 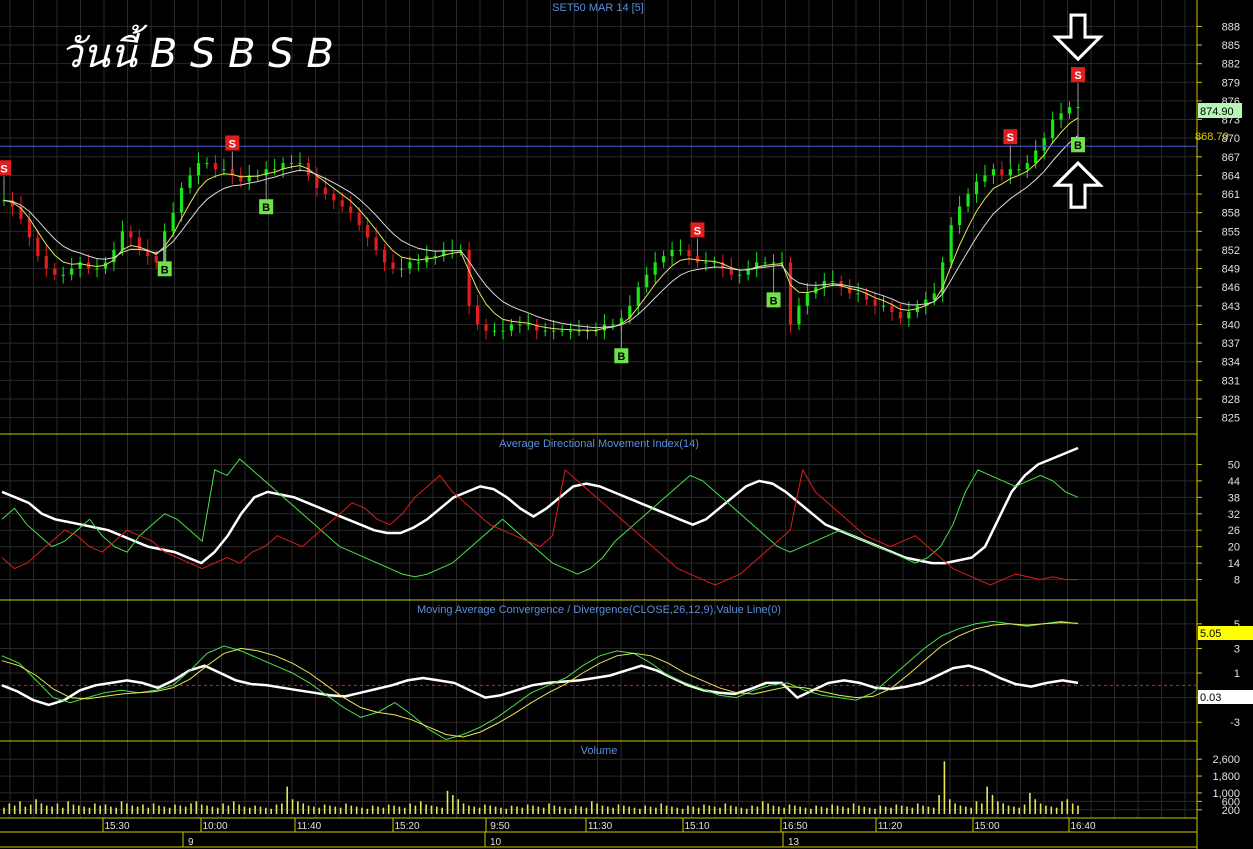 I want to click on axis-tick-label: 200, so click(x=1231, y=811).